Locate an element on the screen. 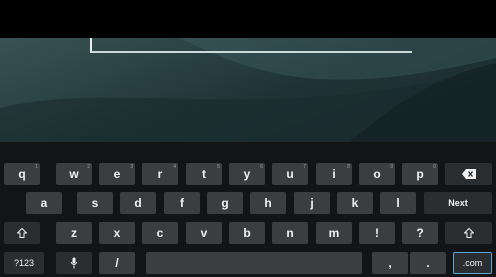 Image resolution: width=496 pixels, height=277 pixels. next-label: Next is located at coordinates (458, 203).